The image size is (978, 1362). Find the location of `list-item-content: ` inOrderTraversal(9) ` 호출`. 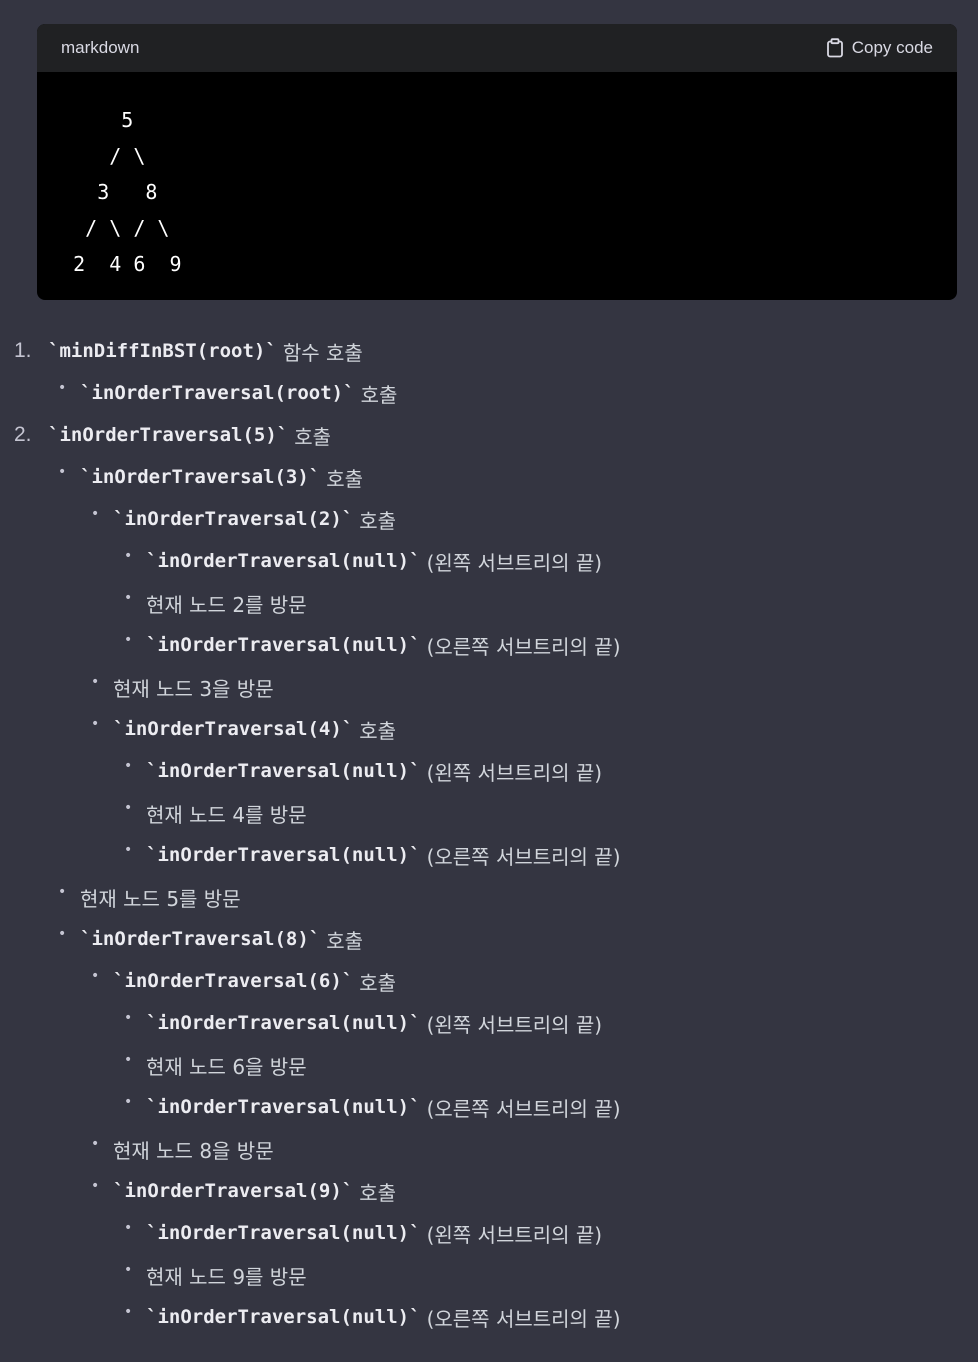

list-item-content: ` inOrderTraversal(9) ` 호출 is located at coordinates (254, 1191).